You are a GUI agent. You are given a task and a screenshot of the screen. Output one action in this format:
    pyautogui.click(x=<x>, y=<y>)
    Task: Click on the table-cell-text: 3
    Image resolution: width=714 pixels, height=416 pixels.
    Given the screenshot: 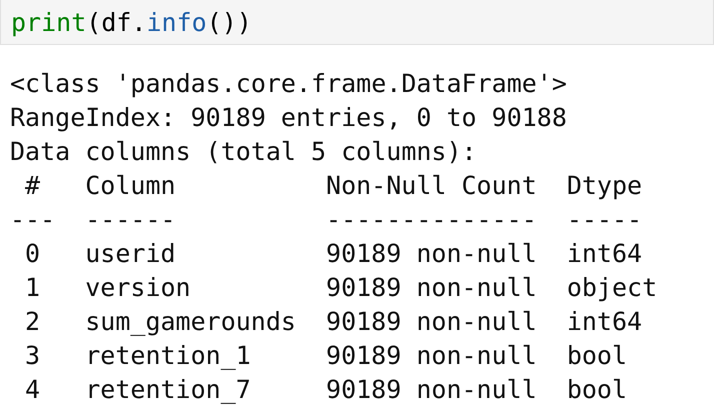 What is the action you would take?
    pyautogui.click(x=32, y=356)
    